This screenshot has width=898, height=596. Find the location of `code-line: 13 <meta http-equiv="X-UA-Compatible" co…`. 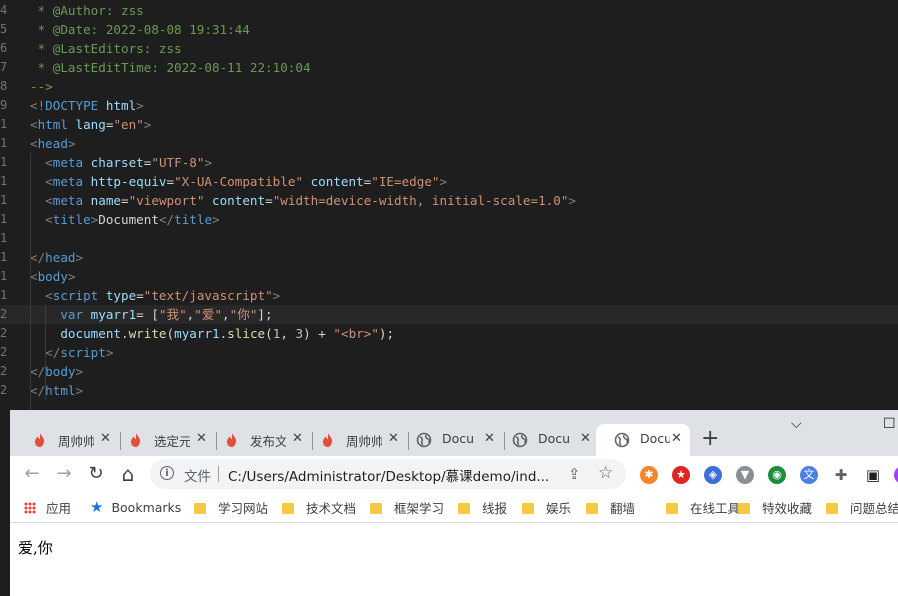

code-line: 13 <meta http-equiv="X-UA-Compatible" co… is located at coordinates (449, 181).